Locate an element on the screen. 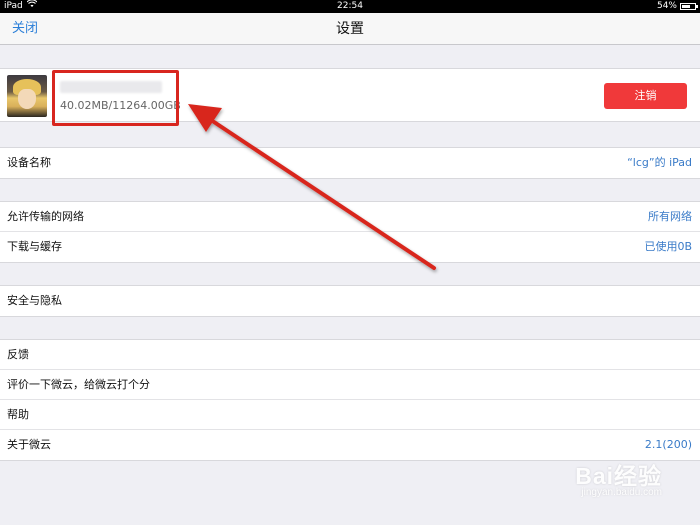 The image size is (700, 525). rate-label: 评价一下微云，给微云打个分 is located at coordinates (78, 384).